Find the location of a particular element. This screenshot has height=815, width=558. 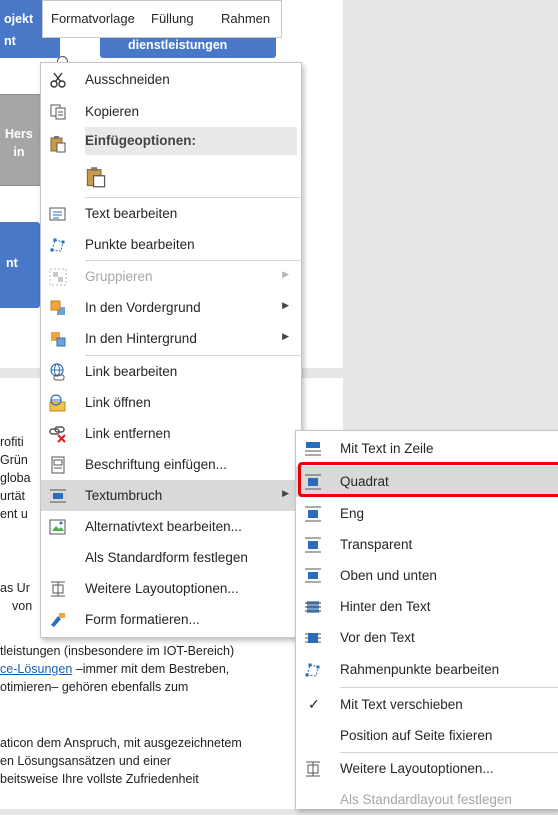

menu-item-cut-label: Ausschneiden is located at coordinates (127, 79).